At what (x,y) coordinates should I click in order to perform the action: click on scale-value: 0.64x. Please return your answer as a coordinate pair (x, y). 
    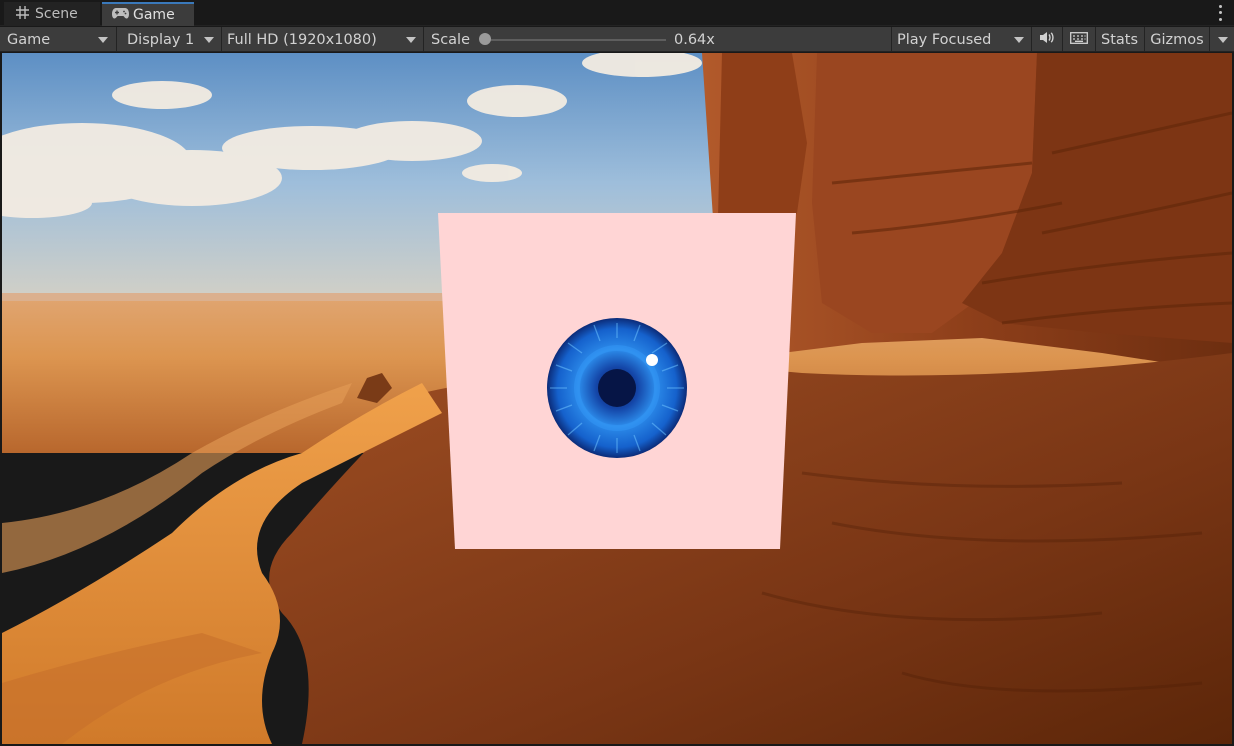
    Looking at the image, I should click on (694, 39).